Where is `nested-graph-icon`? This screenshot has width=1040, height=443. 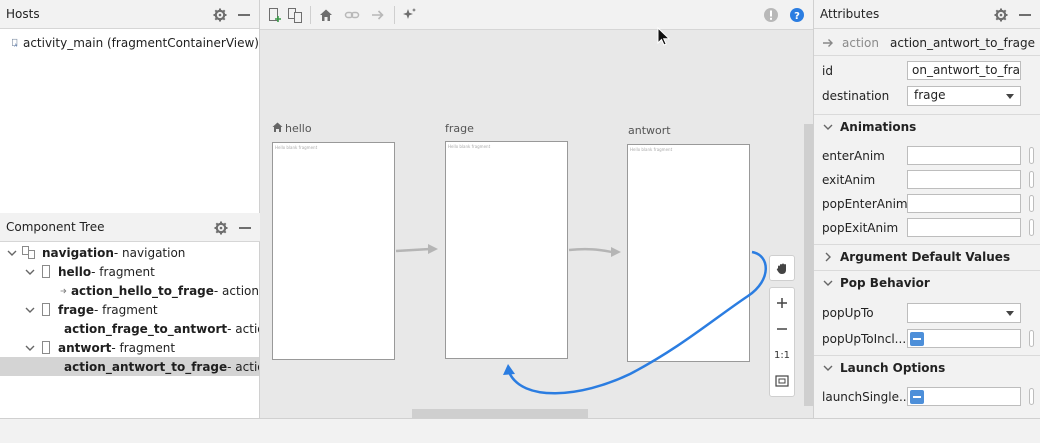
nested-graph-icon is located at coordinates (295, 15).